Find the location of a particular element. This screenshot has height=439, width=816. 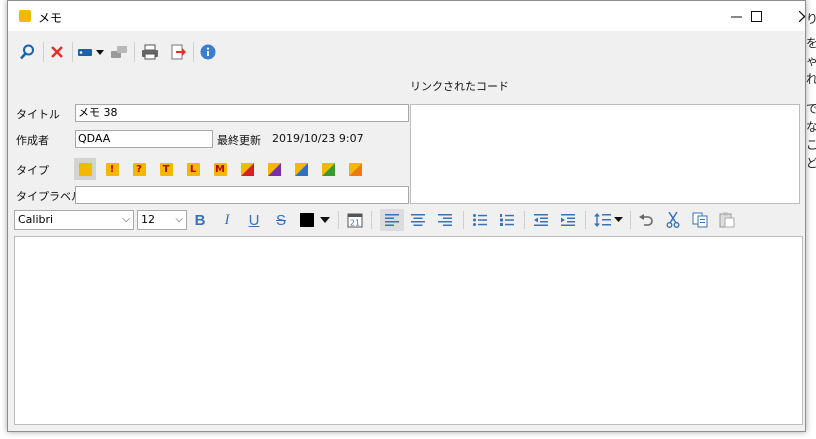

note-plain-icon is located at coordinates (85, 169).